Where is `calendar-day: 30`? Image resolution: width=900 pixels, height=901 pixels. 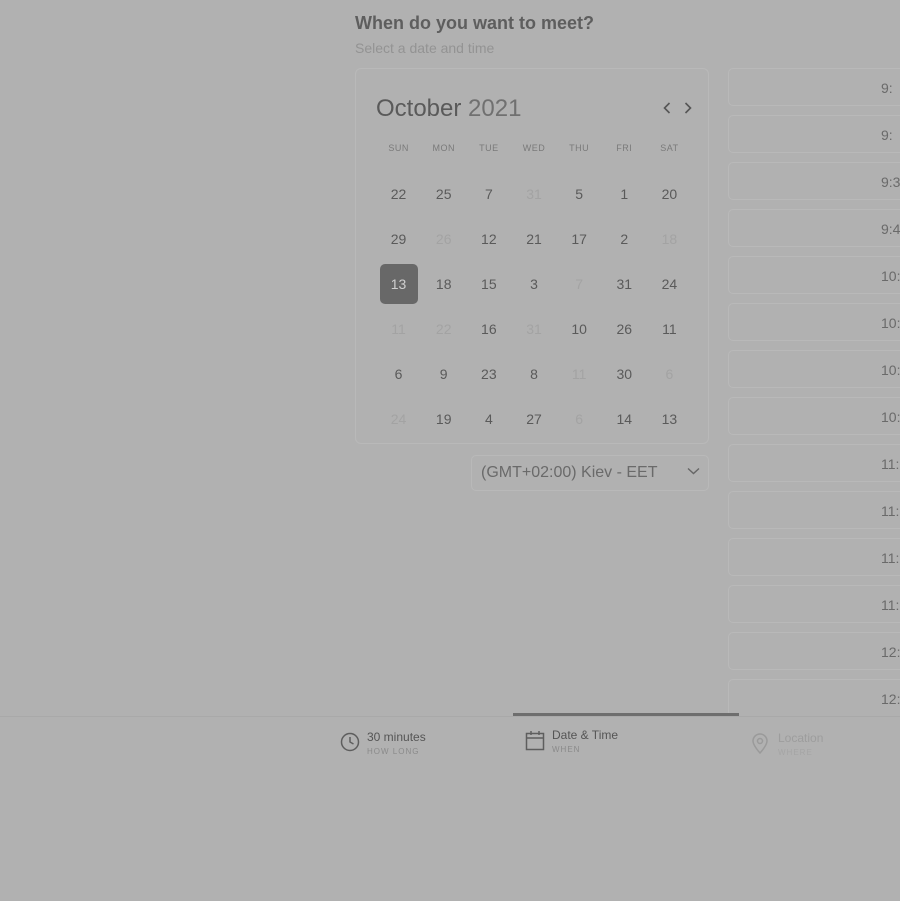
calendar-day: 30 is located at coordinates (624, 374).